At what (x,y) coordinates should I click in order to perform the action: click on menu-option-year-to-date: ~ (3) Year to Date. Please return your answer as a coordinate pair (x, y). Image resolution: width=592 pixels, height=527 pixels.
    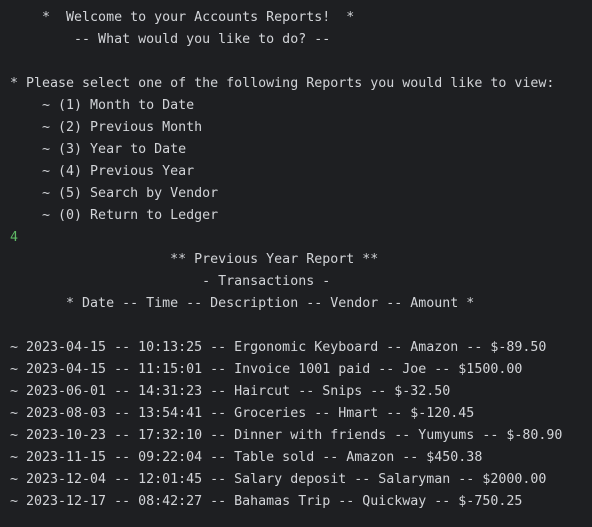
    Looking at the image, I should click on (98, 149).